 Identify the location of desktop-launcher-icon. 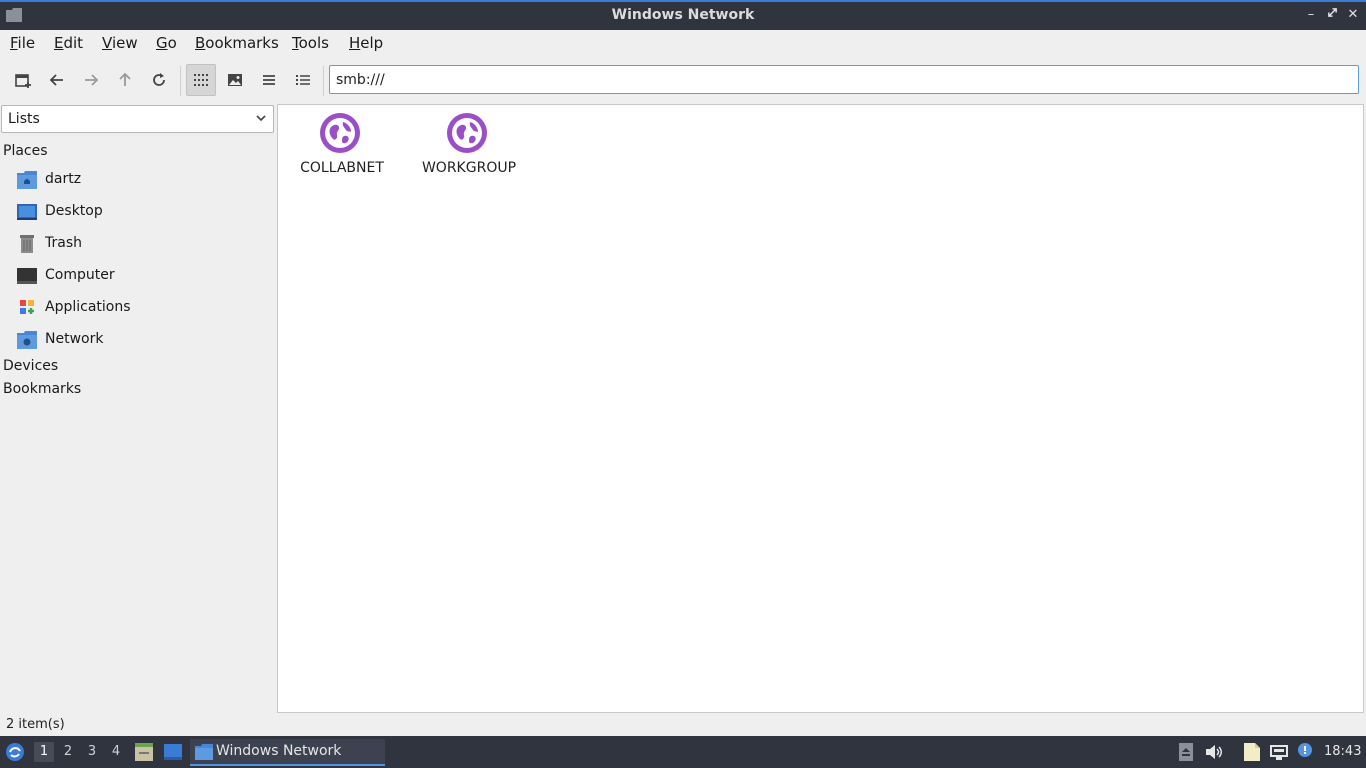
(173, 752).